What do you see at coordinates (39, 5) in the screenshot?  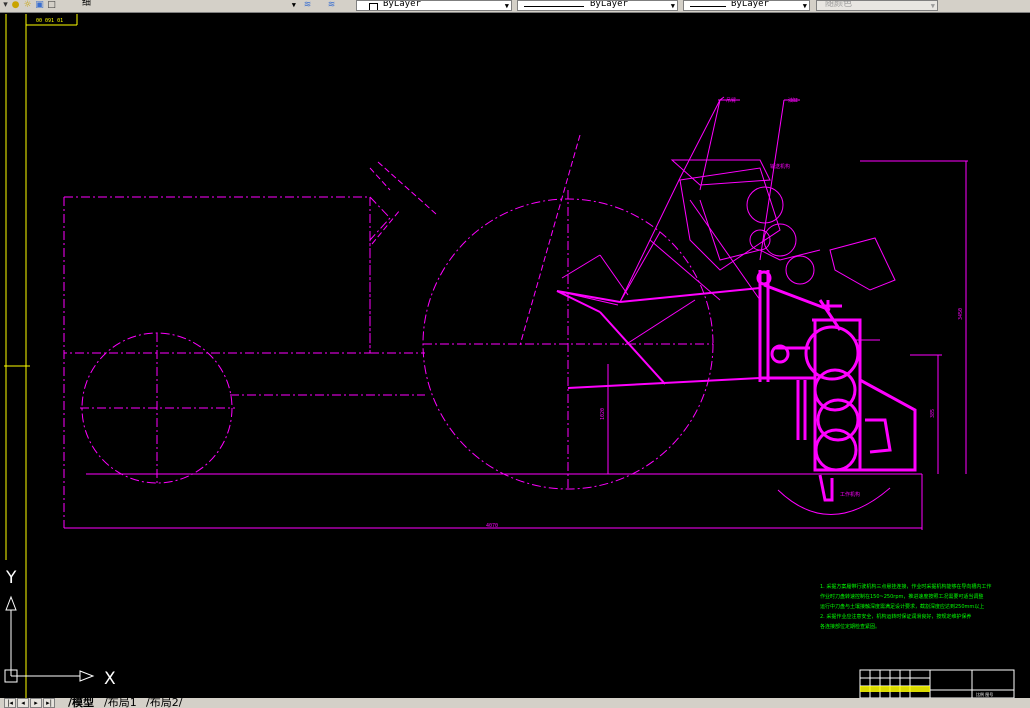 I see `lock-icon: ▣` at bounding box center [39, 5].